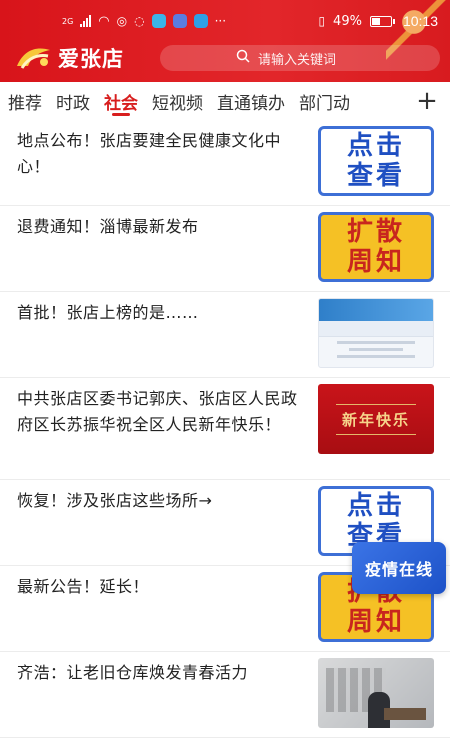  I want to click on search-bar: 请输入关键词, so click(300, 58).